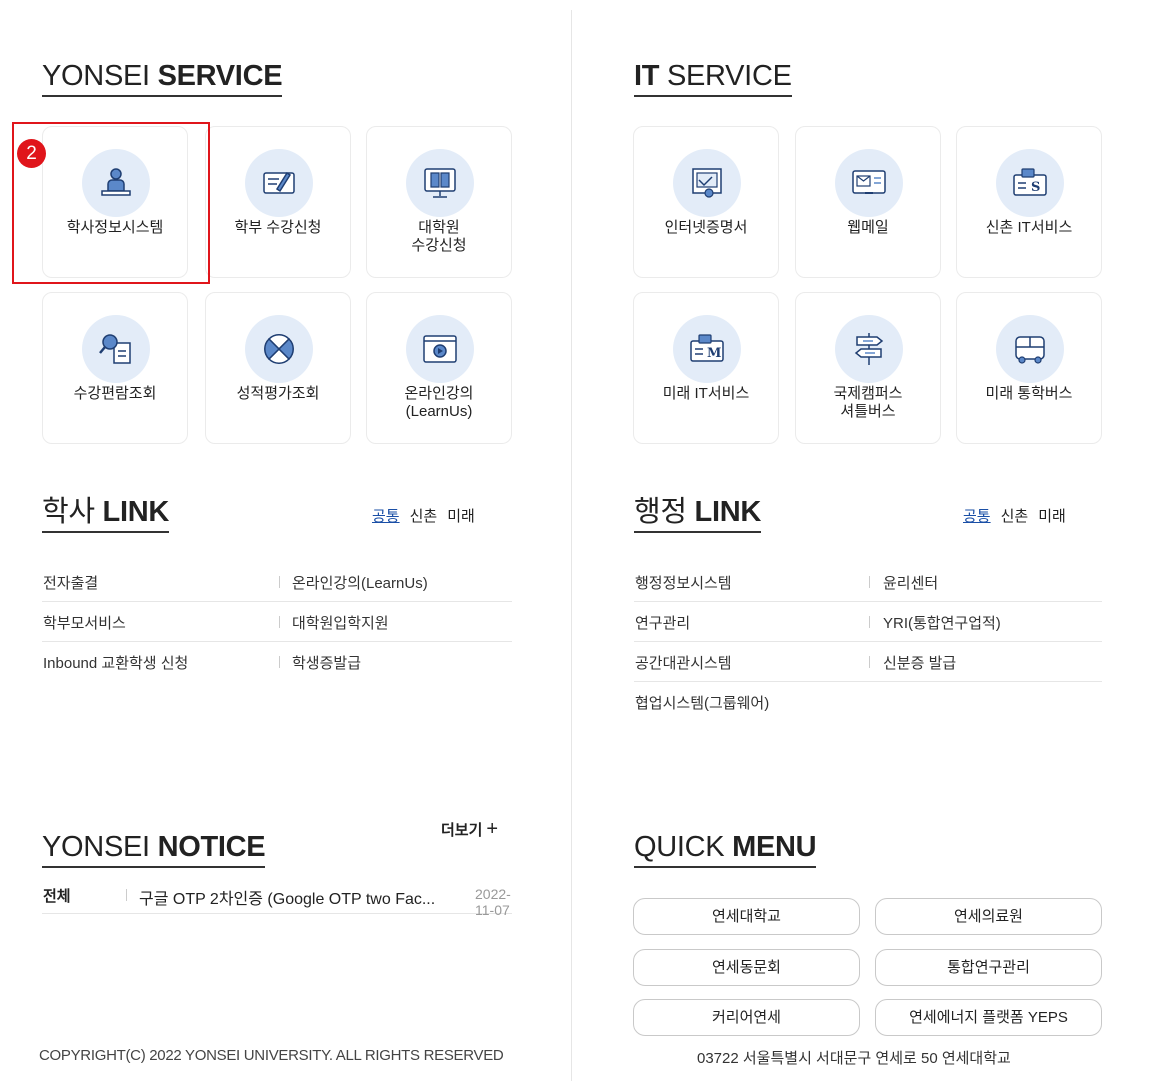 This screenshot has width=1153, height=1081. I want to click on admin-link-title-light: 행정, so click(660, 512).